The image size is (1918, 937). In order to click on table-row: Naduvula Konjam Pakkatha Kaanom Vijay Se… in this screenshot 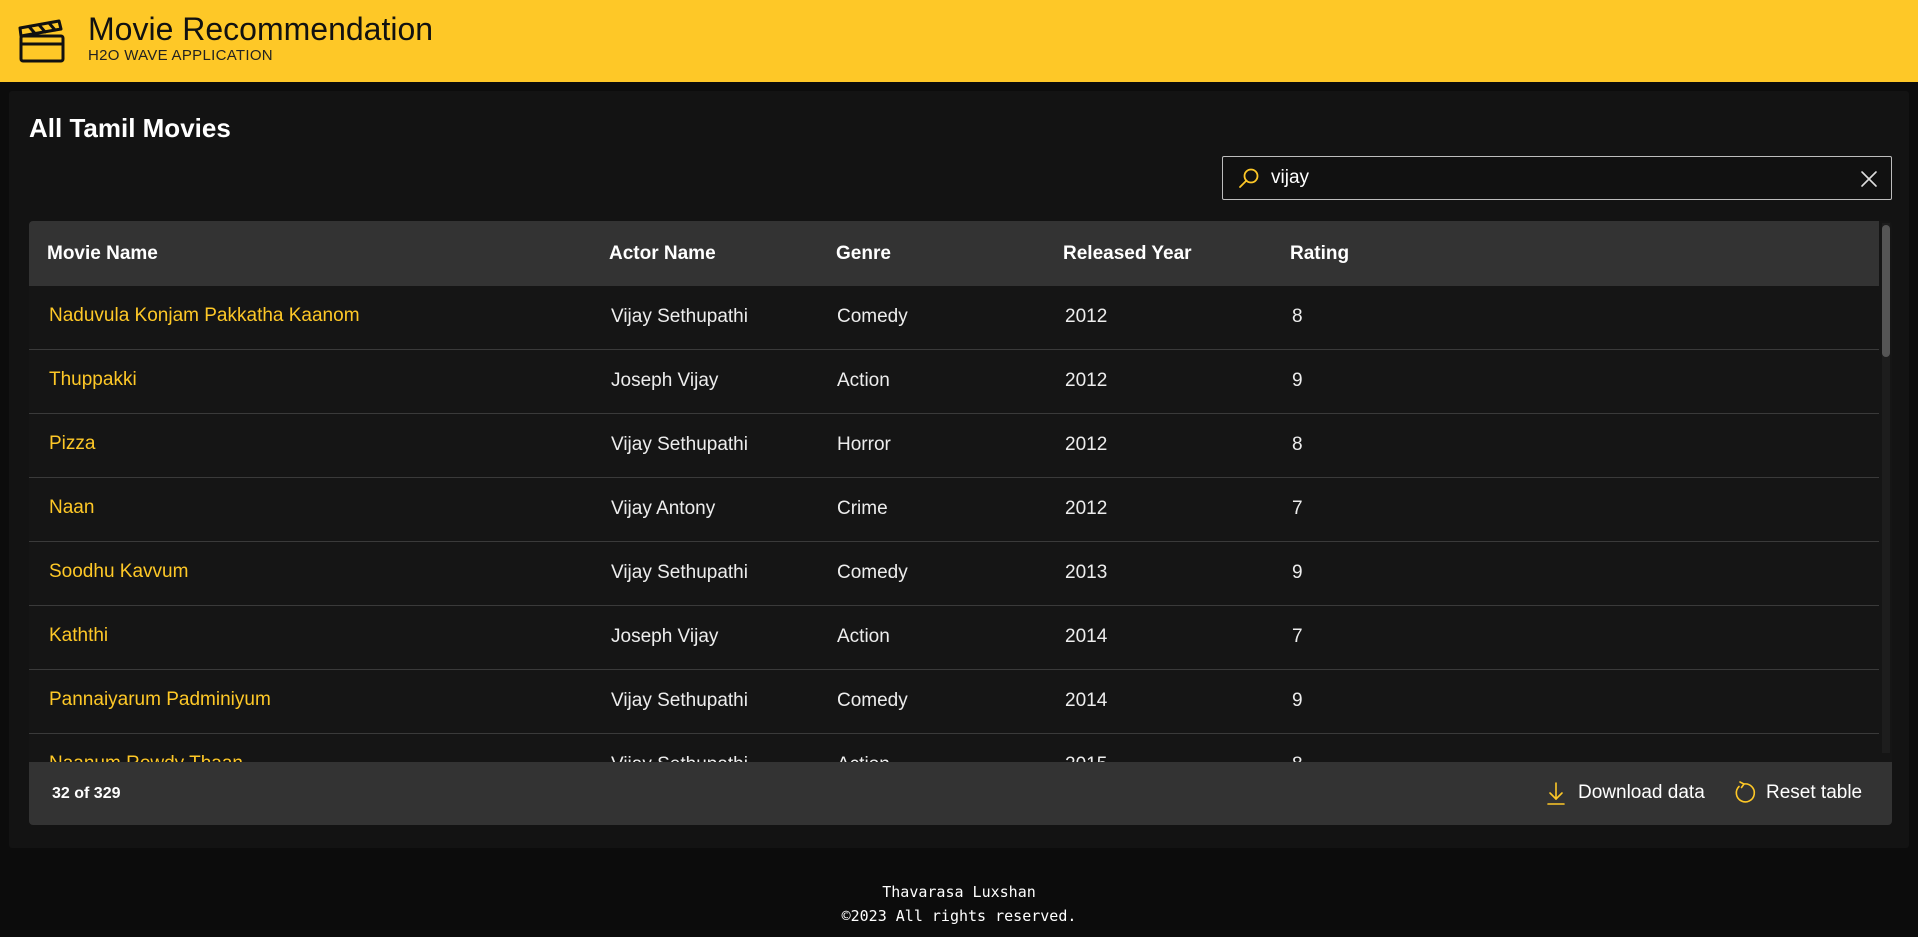, I will do `click(954, 318)`.